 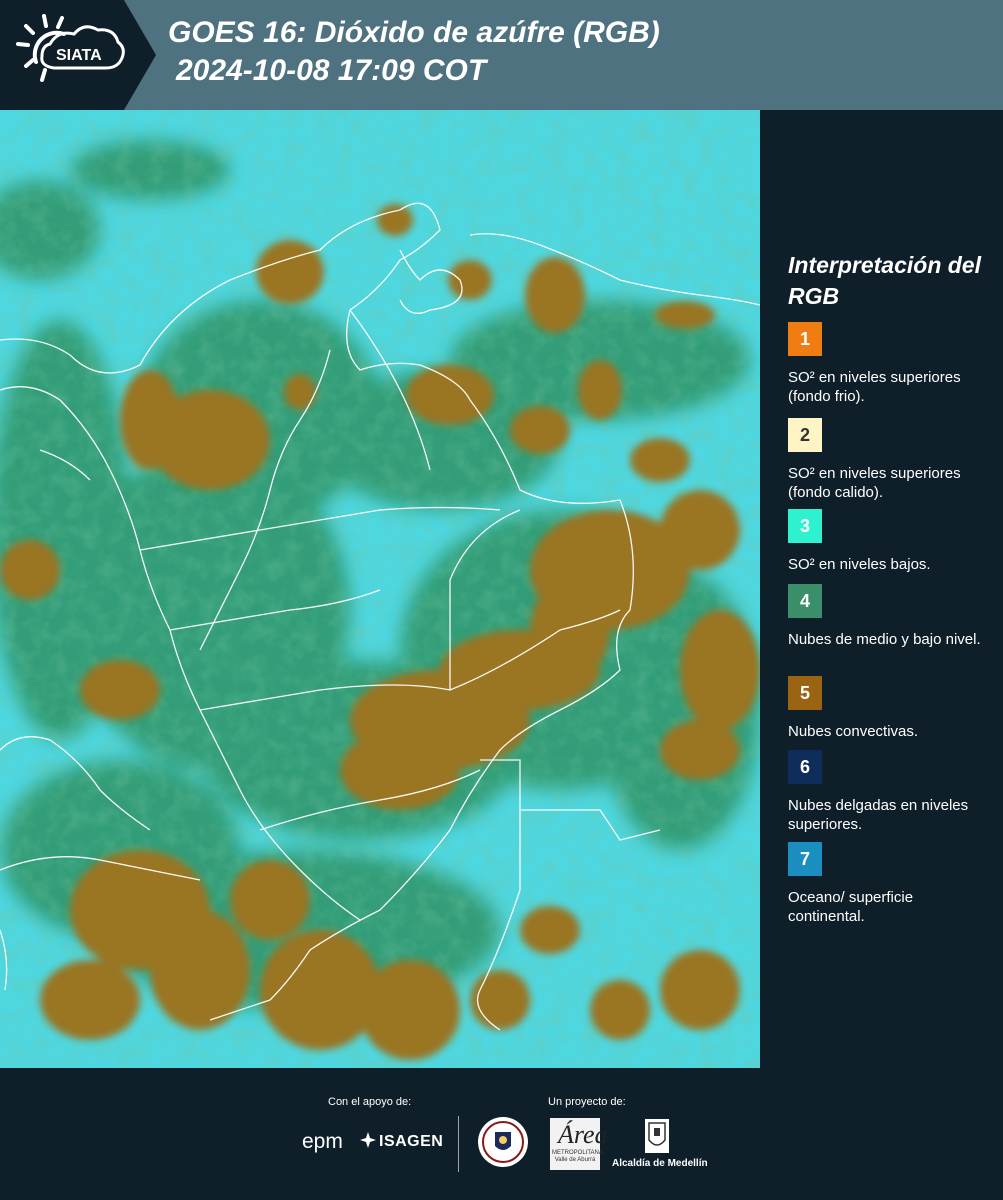 I want to click on legend-item-6: 6 Nubes delgadas en niveles superiores., so click(x=890, y=792).